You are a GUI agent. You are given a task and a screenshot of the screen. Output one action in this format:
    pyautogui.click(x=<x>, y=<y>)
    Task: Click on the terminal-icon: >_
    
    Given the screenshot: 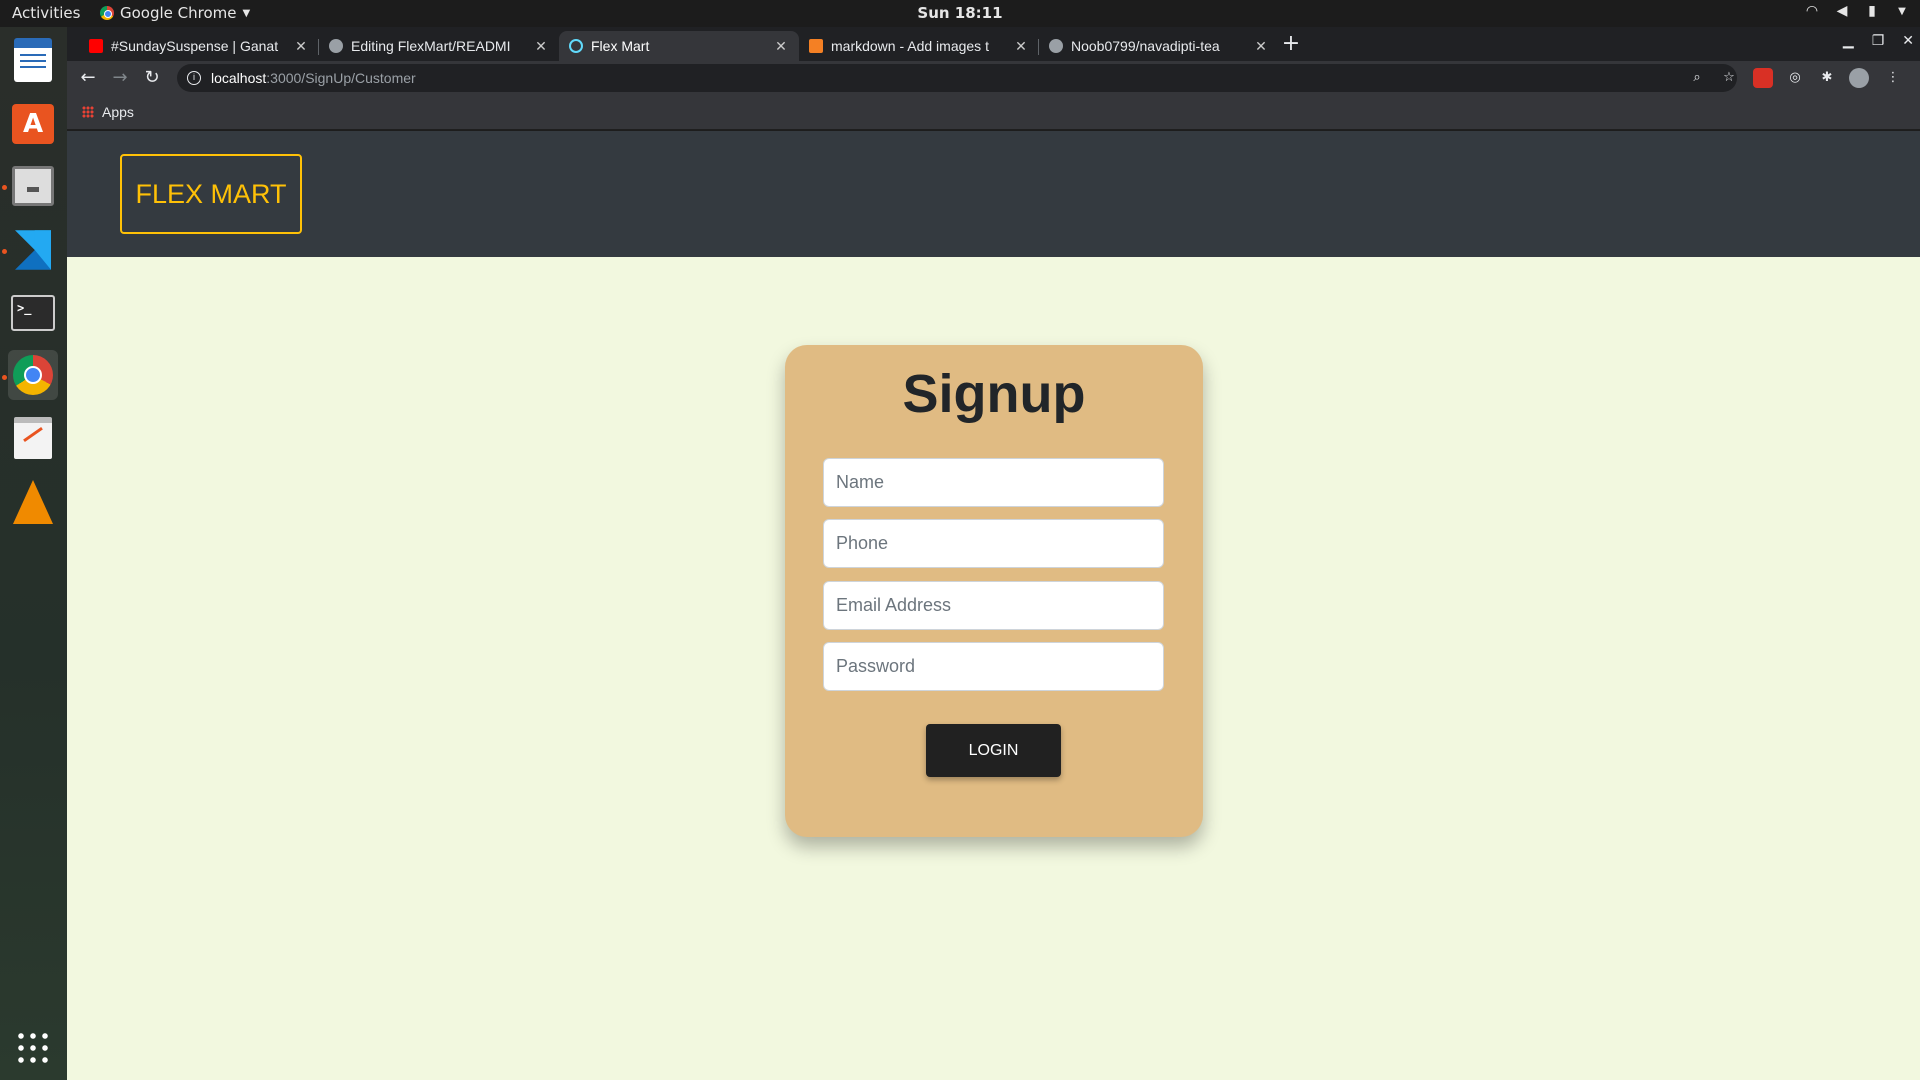 What is the action you would take?
    pyautogui.click(x=33, y=313)
    